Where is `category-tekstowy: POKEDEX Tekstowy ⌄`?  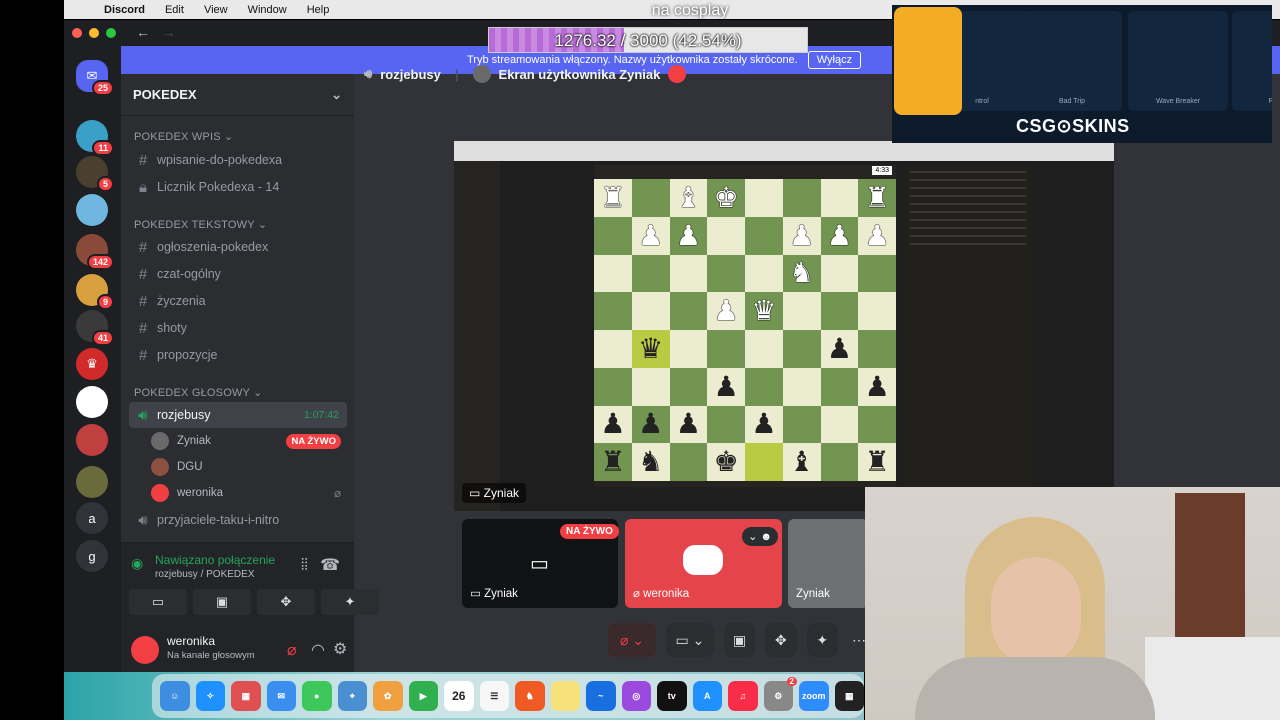
category-tekstowy: POKEDEX Tekstowy ⌄ is located at coordinates (200, 224).